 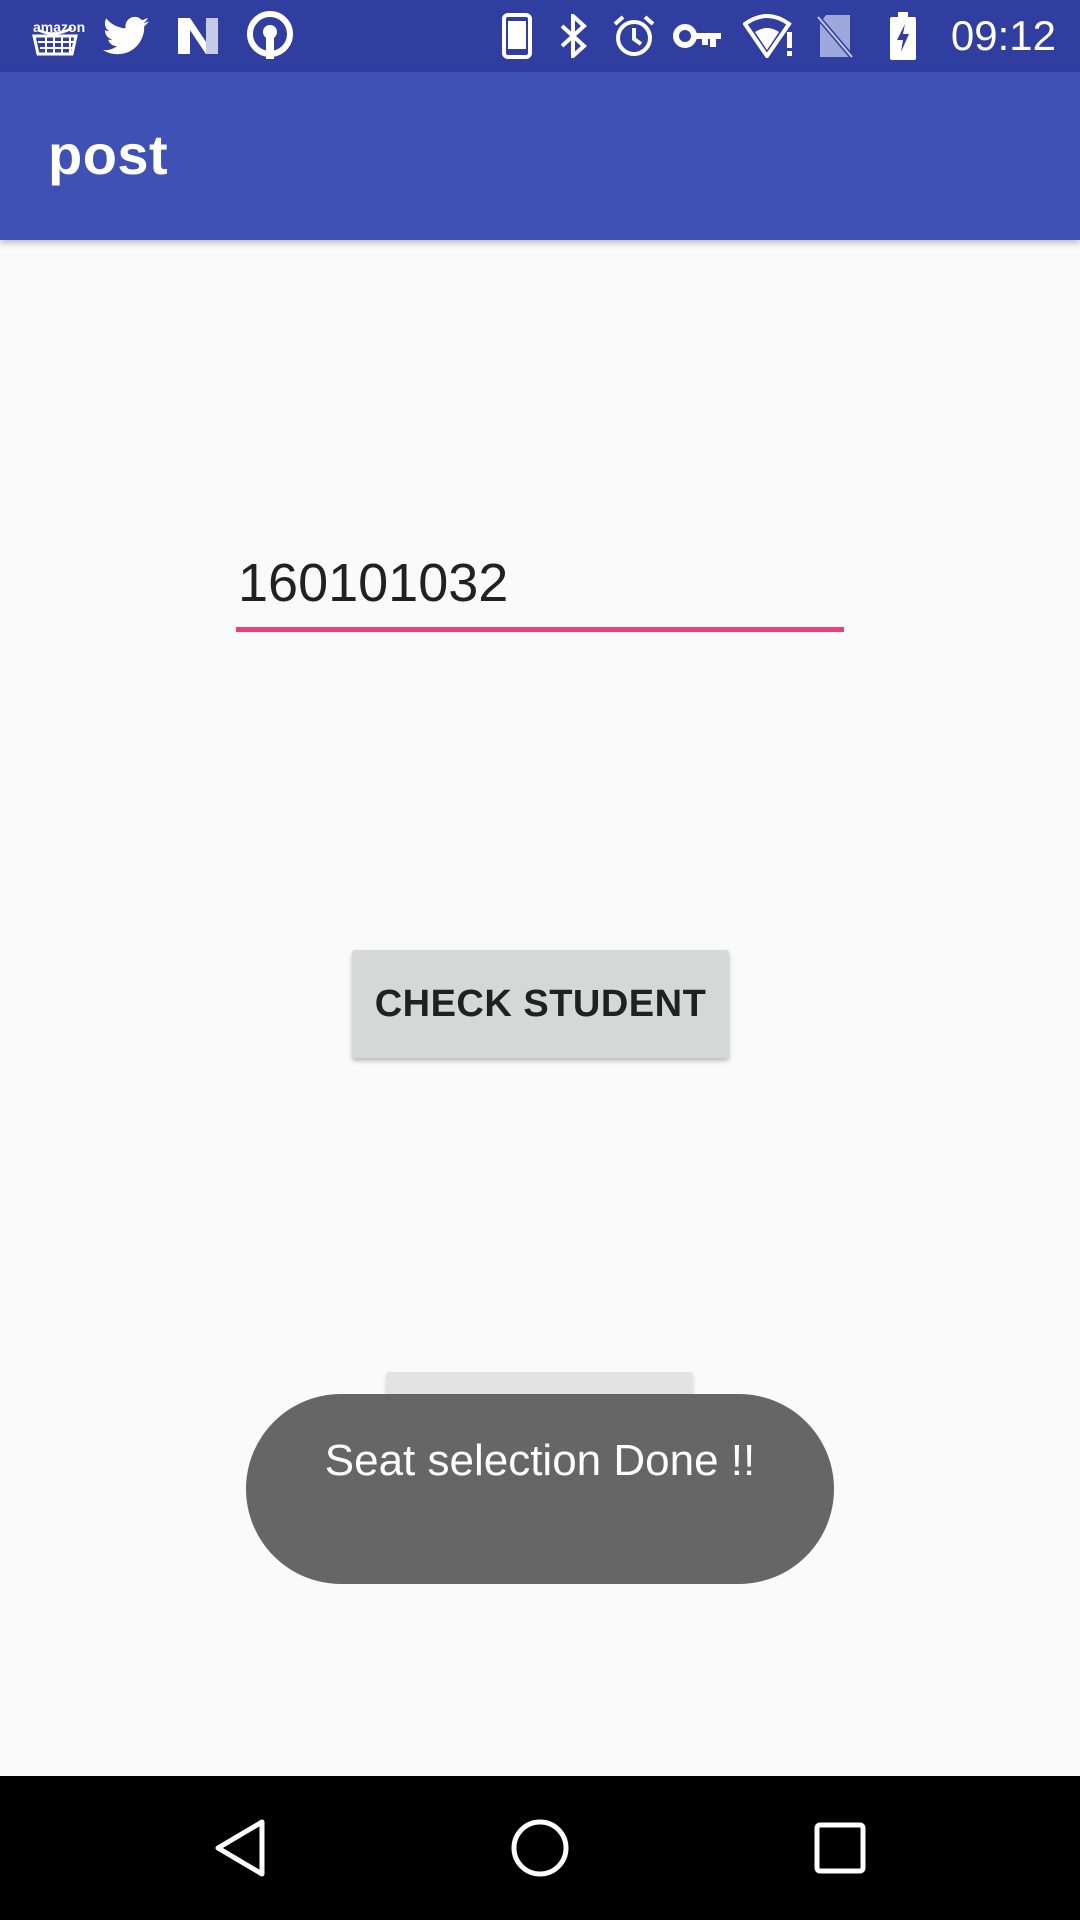 What do you see at coordinates (1003, 35) in the screenshot?
I see `status-clock: 09:12` at bounding box center [1003, 35].